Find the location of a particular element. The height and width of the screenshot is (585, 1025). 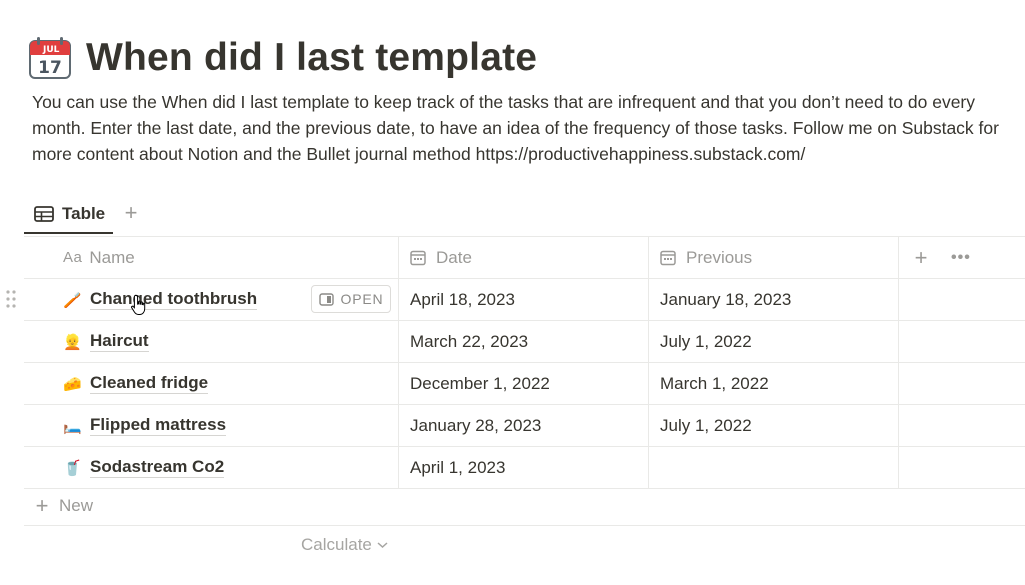

open-button: OPEN is located at coordinates (351, 299).